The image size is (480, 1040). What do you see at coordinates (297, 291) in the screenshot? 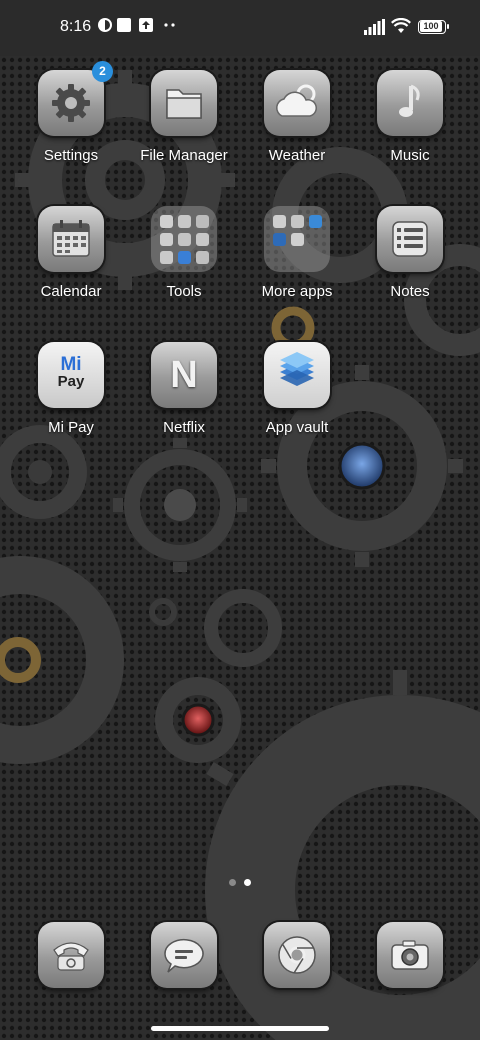
I see `app-label: More apps` at bounding box center [297, 291].